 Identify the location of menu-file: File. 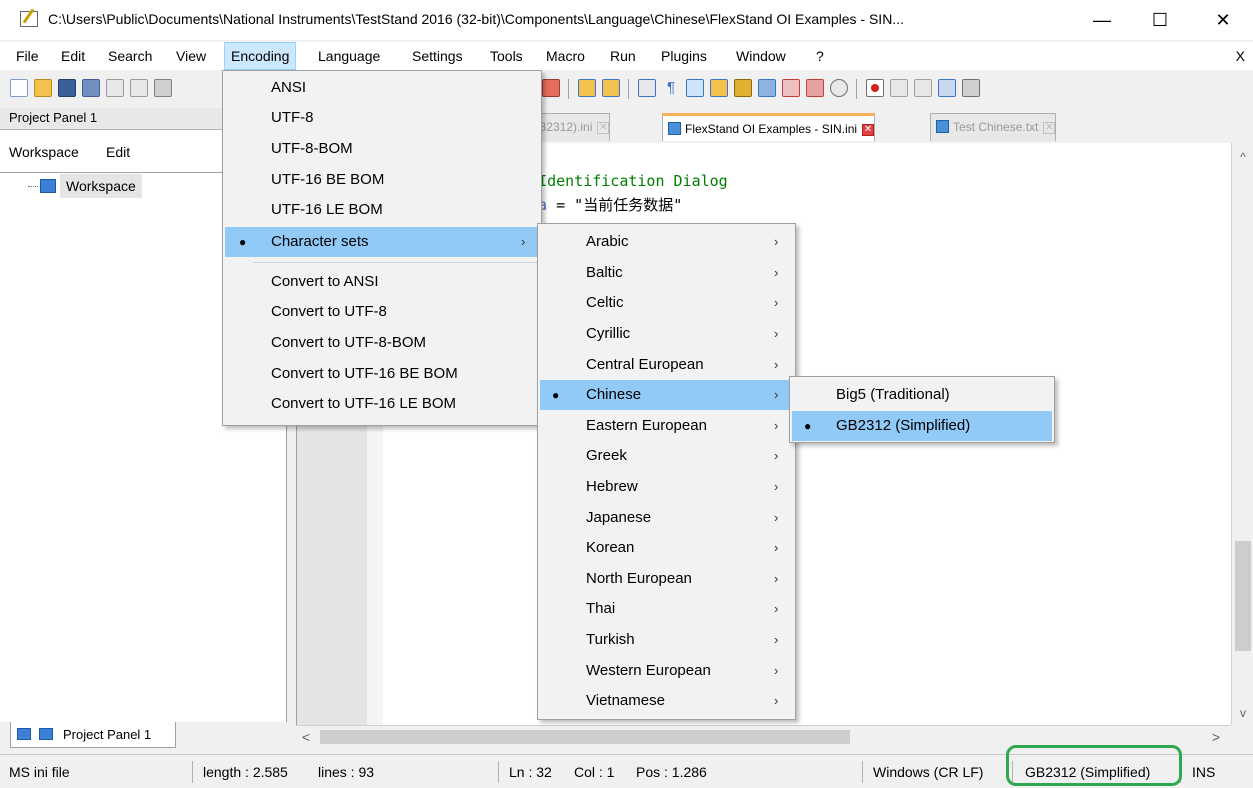
(27, 56).